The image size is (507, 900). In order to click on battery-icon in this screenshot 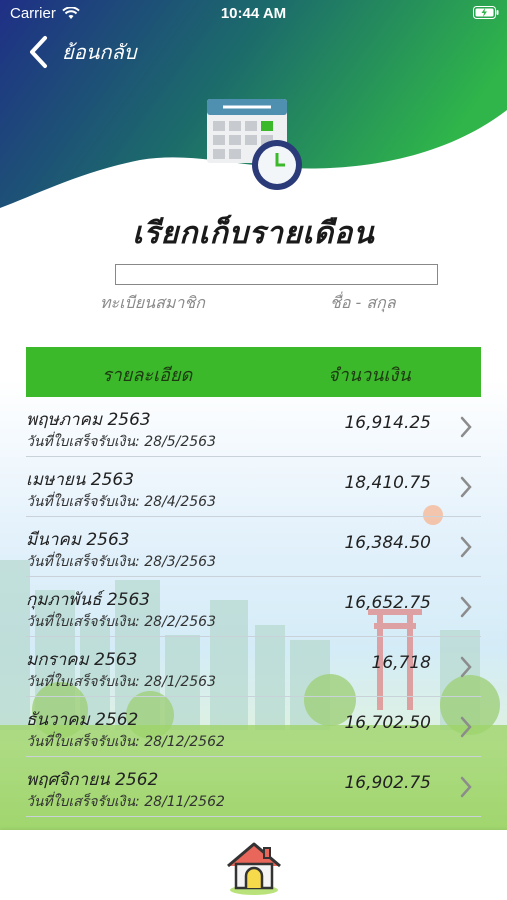, I will do `click(486, 14)`.